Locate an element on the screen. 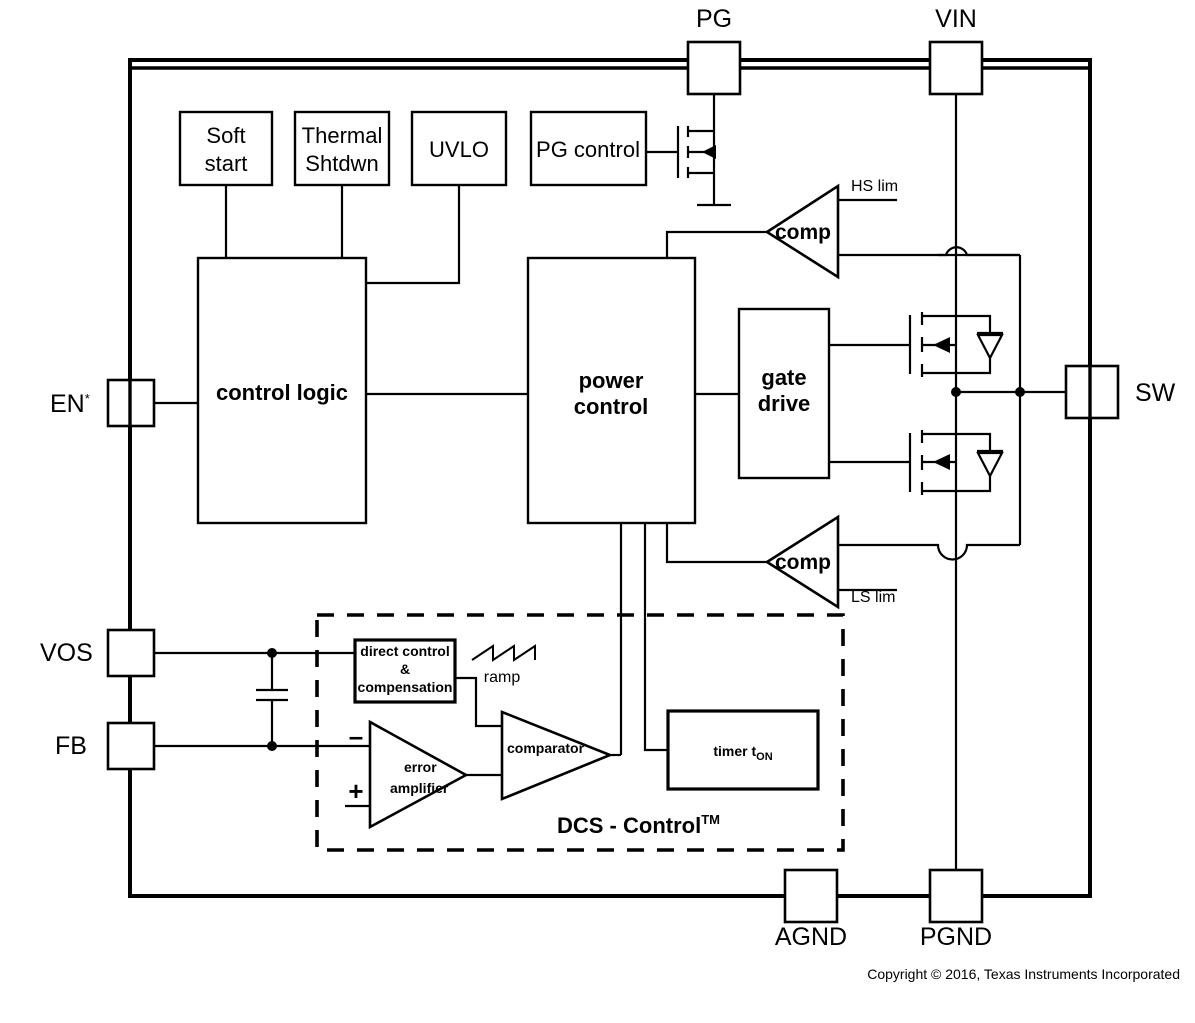 The height and width of the screenshot is (1023, 1195). wire-hop-hs is located at coordinates (979, 251).